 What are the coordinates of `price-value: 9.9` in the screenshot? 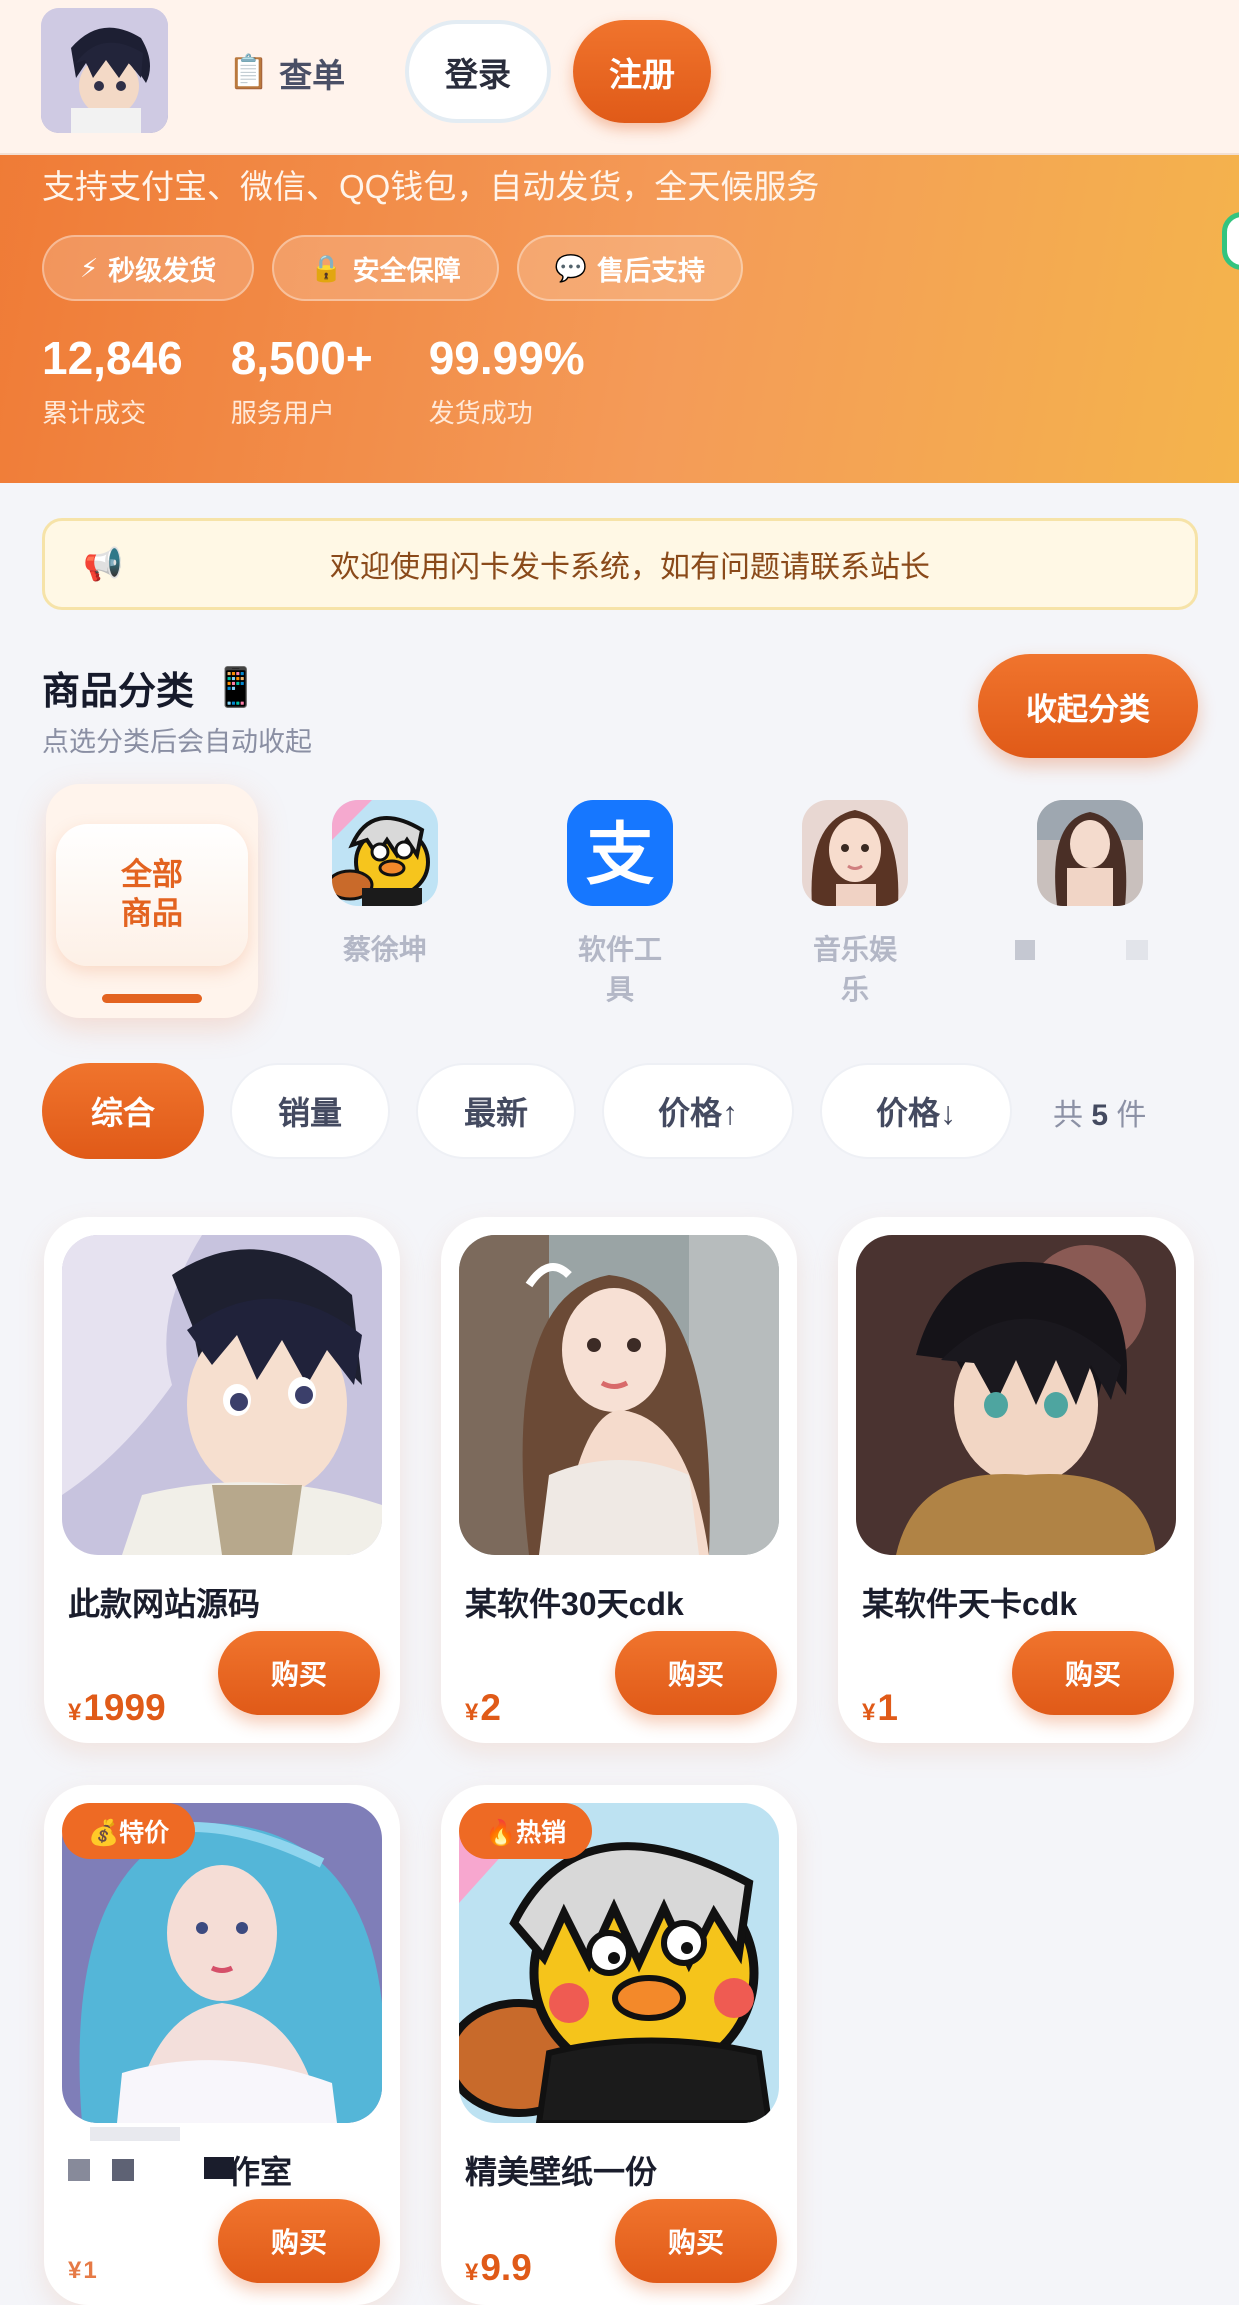 It's located at (506, 2267).